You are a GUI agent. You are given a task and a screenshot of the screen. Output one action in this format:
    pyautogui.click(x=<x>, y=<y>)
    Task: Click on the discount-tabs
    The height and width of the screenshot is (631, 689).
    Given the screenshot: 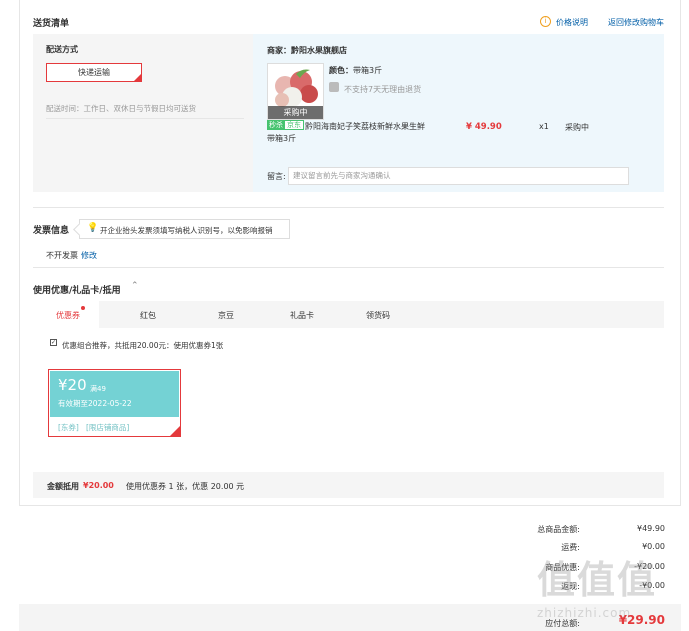 What is the action you would take?
    pyautogui.click(x=348, y=314)
    